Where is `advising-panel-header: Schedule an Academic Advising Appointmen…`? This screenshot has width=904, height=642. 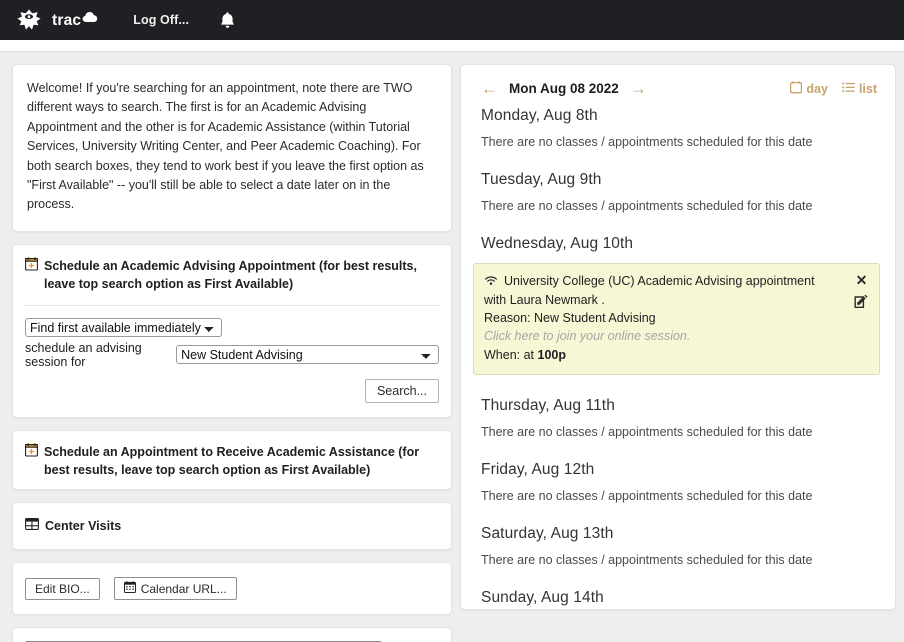
advising-panel-header: Schedule an Academic Advising Appointmen… is located at coordinates (232, 274).